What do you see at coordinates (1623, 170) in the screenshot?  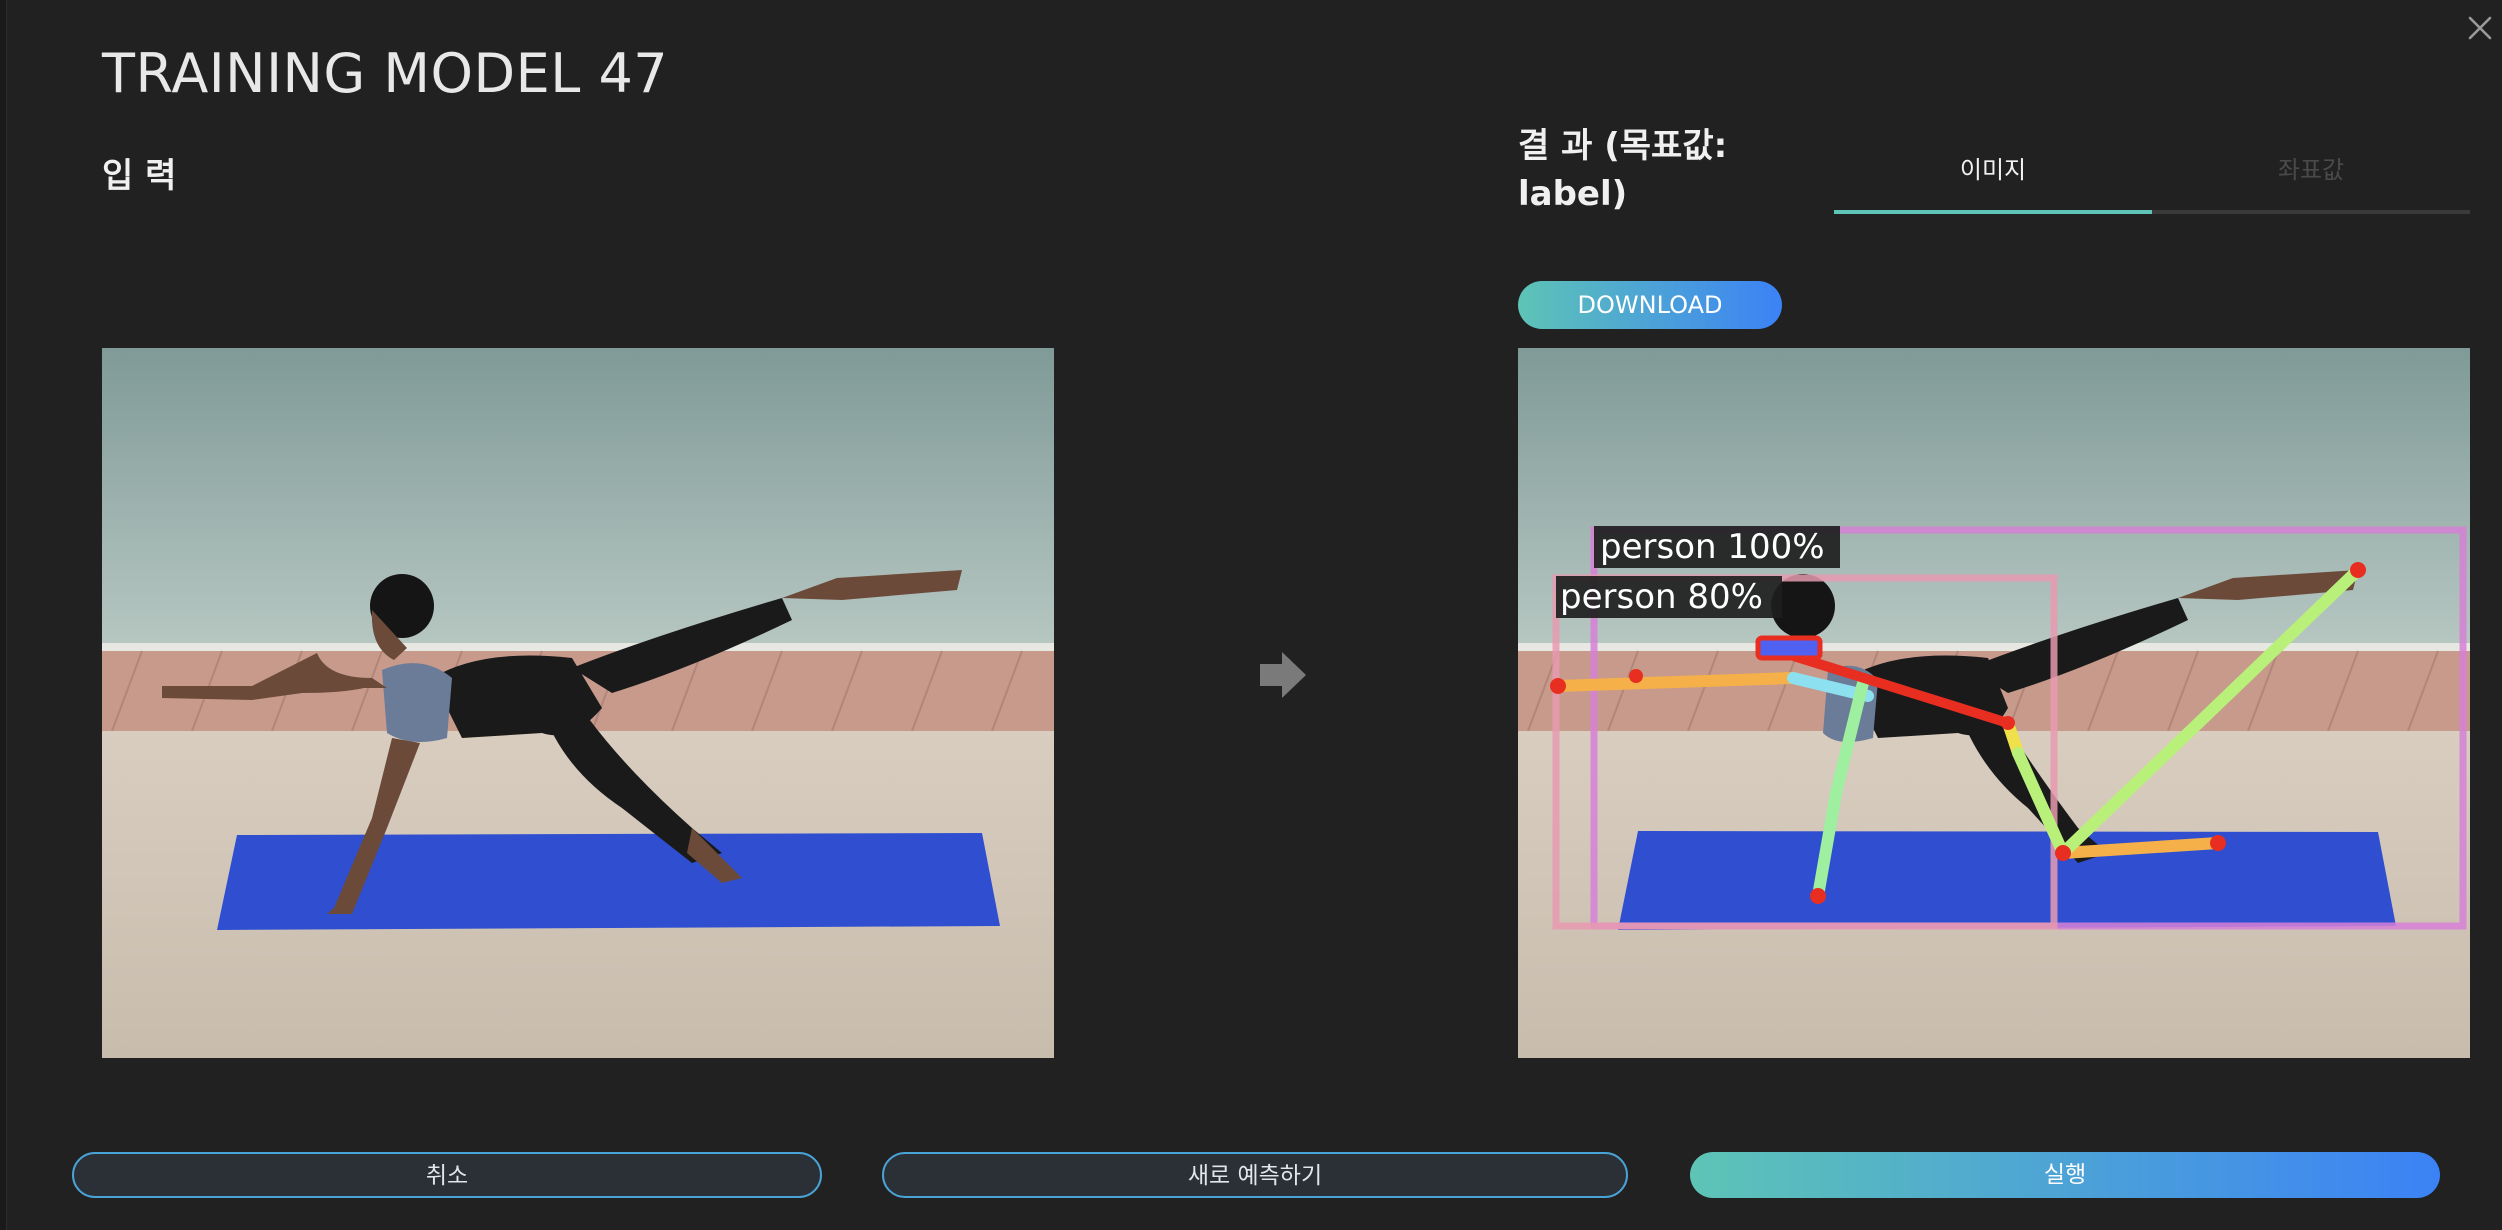 I see `result-section-label: 결 과 (목표값: label)` at bounding box center [1623, 170].